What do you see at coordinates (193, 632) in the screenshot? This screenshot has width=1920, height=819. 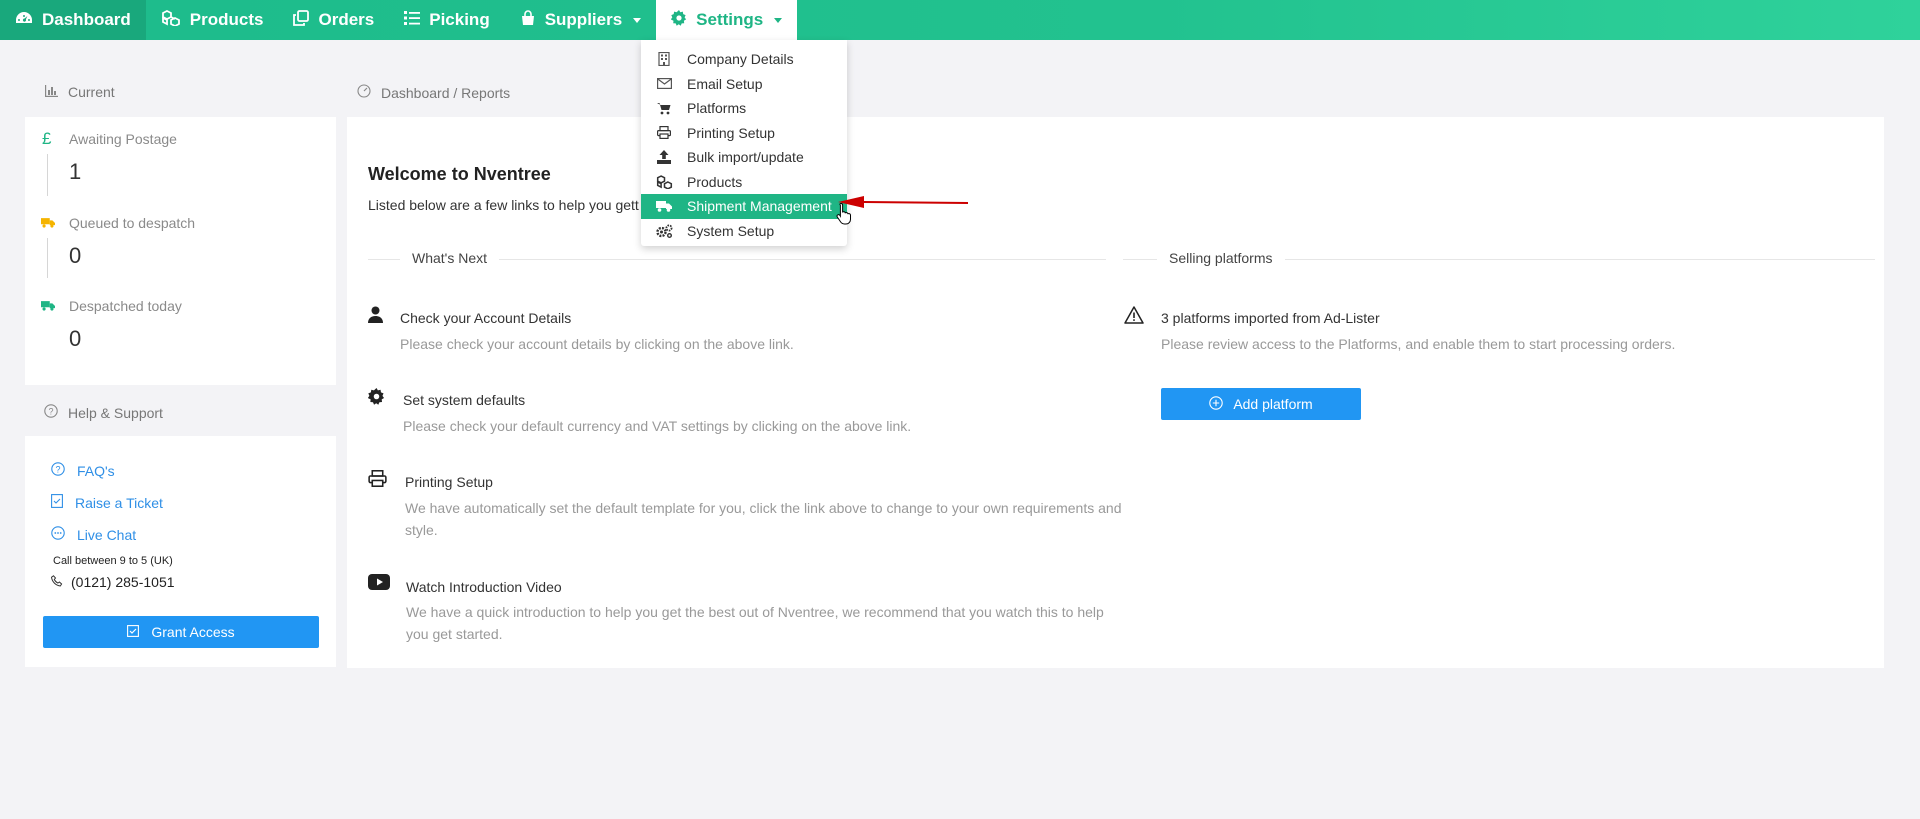 I see `grant-access-label: Grant Access` at bounding box center [193, 632].